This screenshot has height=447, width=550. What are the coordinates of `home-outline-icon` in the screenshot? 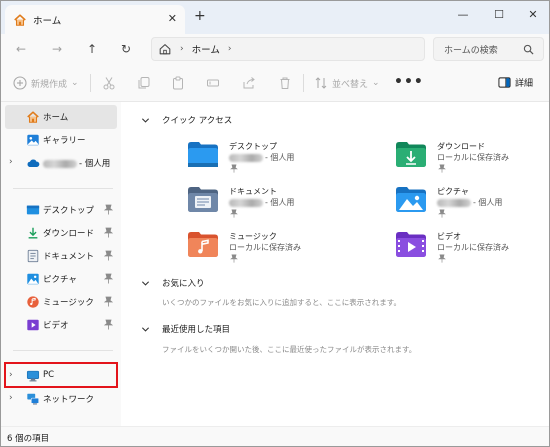 It's located at (165, 49).